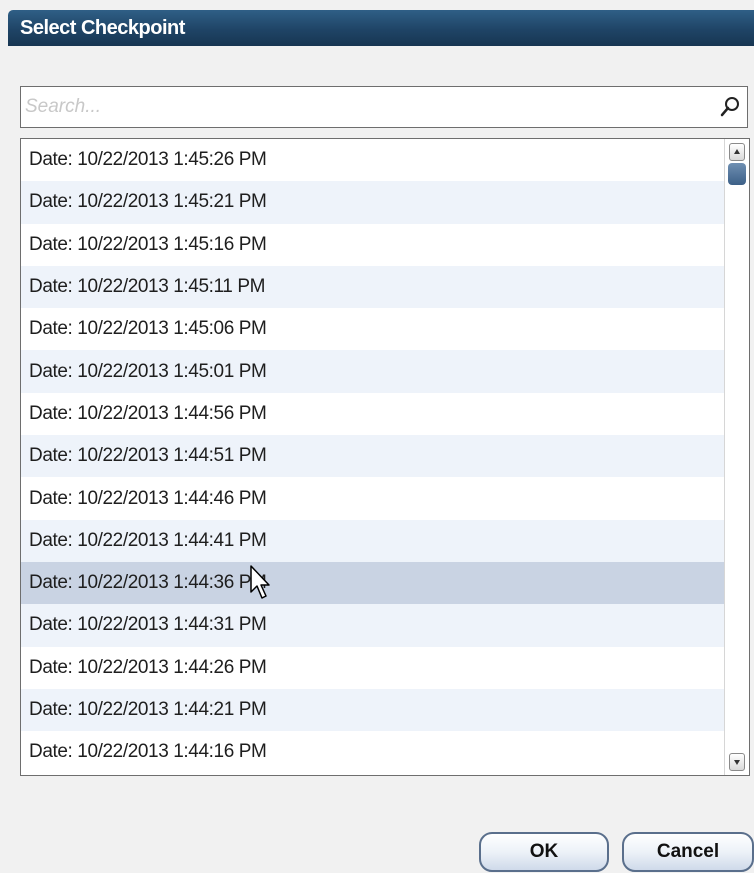 This screenshot has width=754, height=873. What do you see at coordinates (730, 107) in the screenshot?
I see `search-icon` at bounding box center [730, 107].